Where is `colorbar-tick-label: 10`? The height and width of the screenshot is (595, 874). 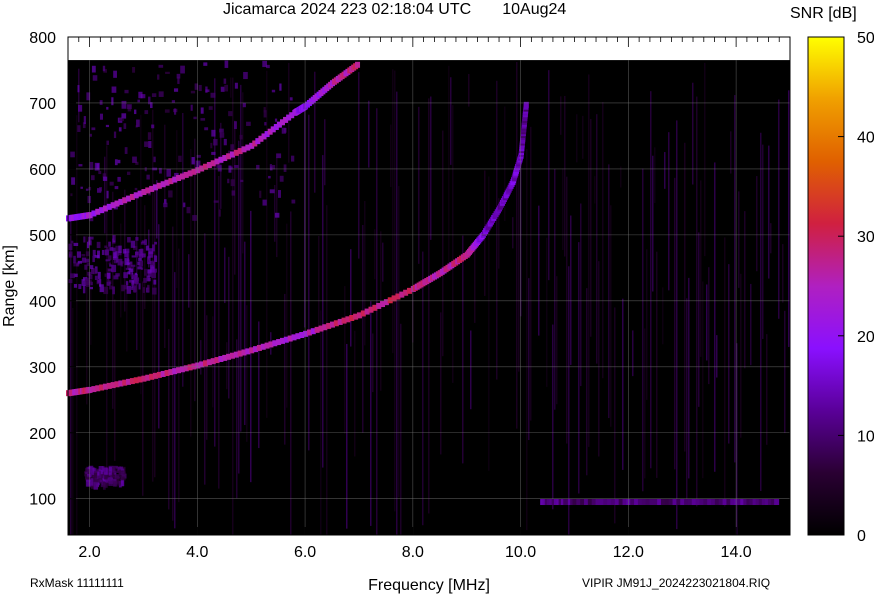
colorbar-tick-label: 10 is located at coordinates (865, 436).